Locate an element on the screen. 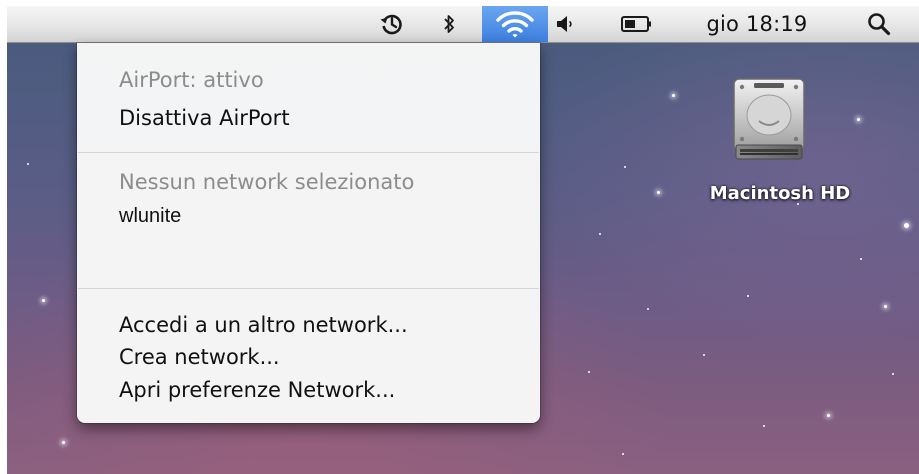 The image size is (919, 474). spotlight-menu is located at coordinates (879, 24).